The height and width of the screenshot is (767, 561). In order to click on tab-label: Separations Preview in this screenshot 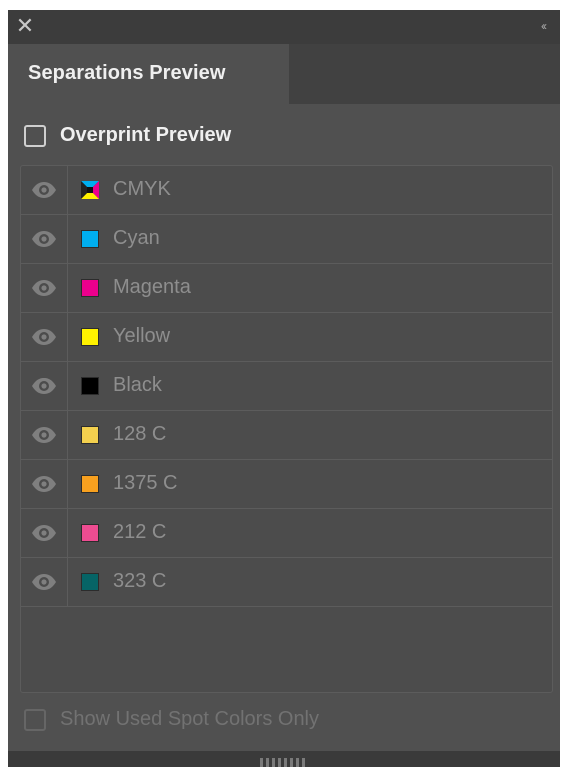, I will do `click(127, 73)`.